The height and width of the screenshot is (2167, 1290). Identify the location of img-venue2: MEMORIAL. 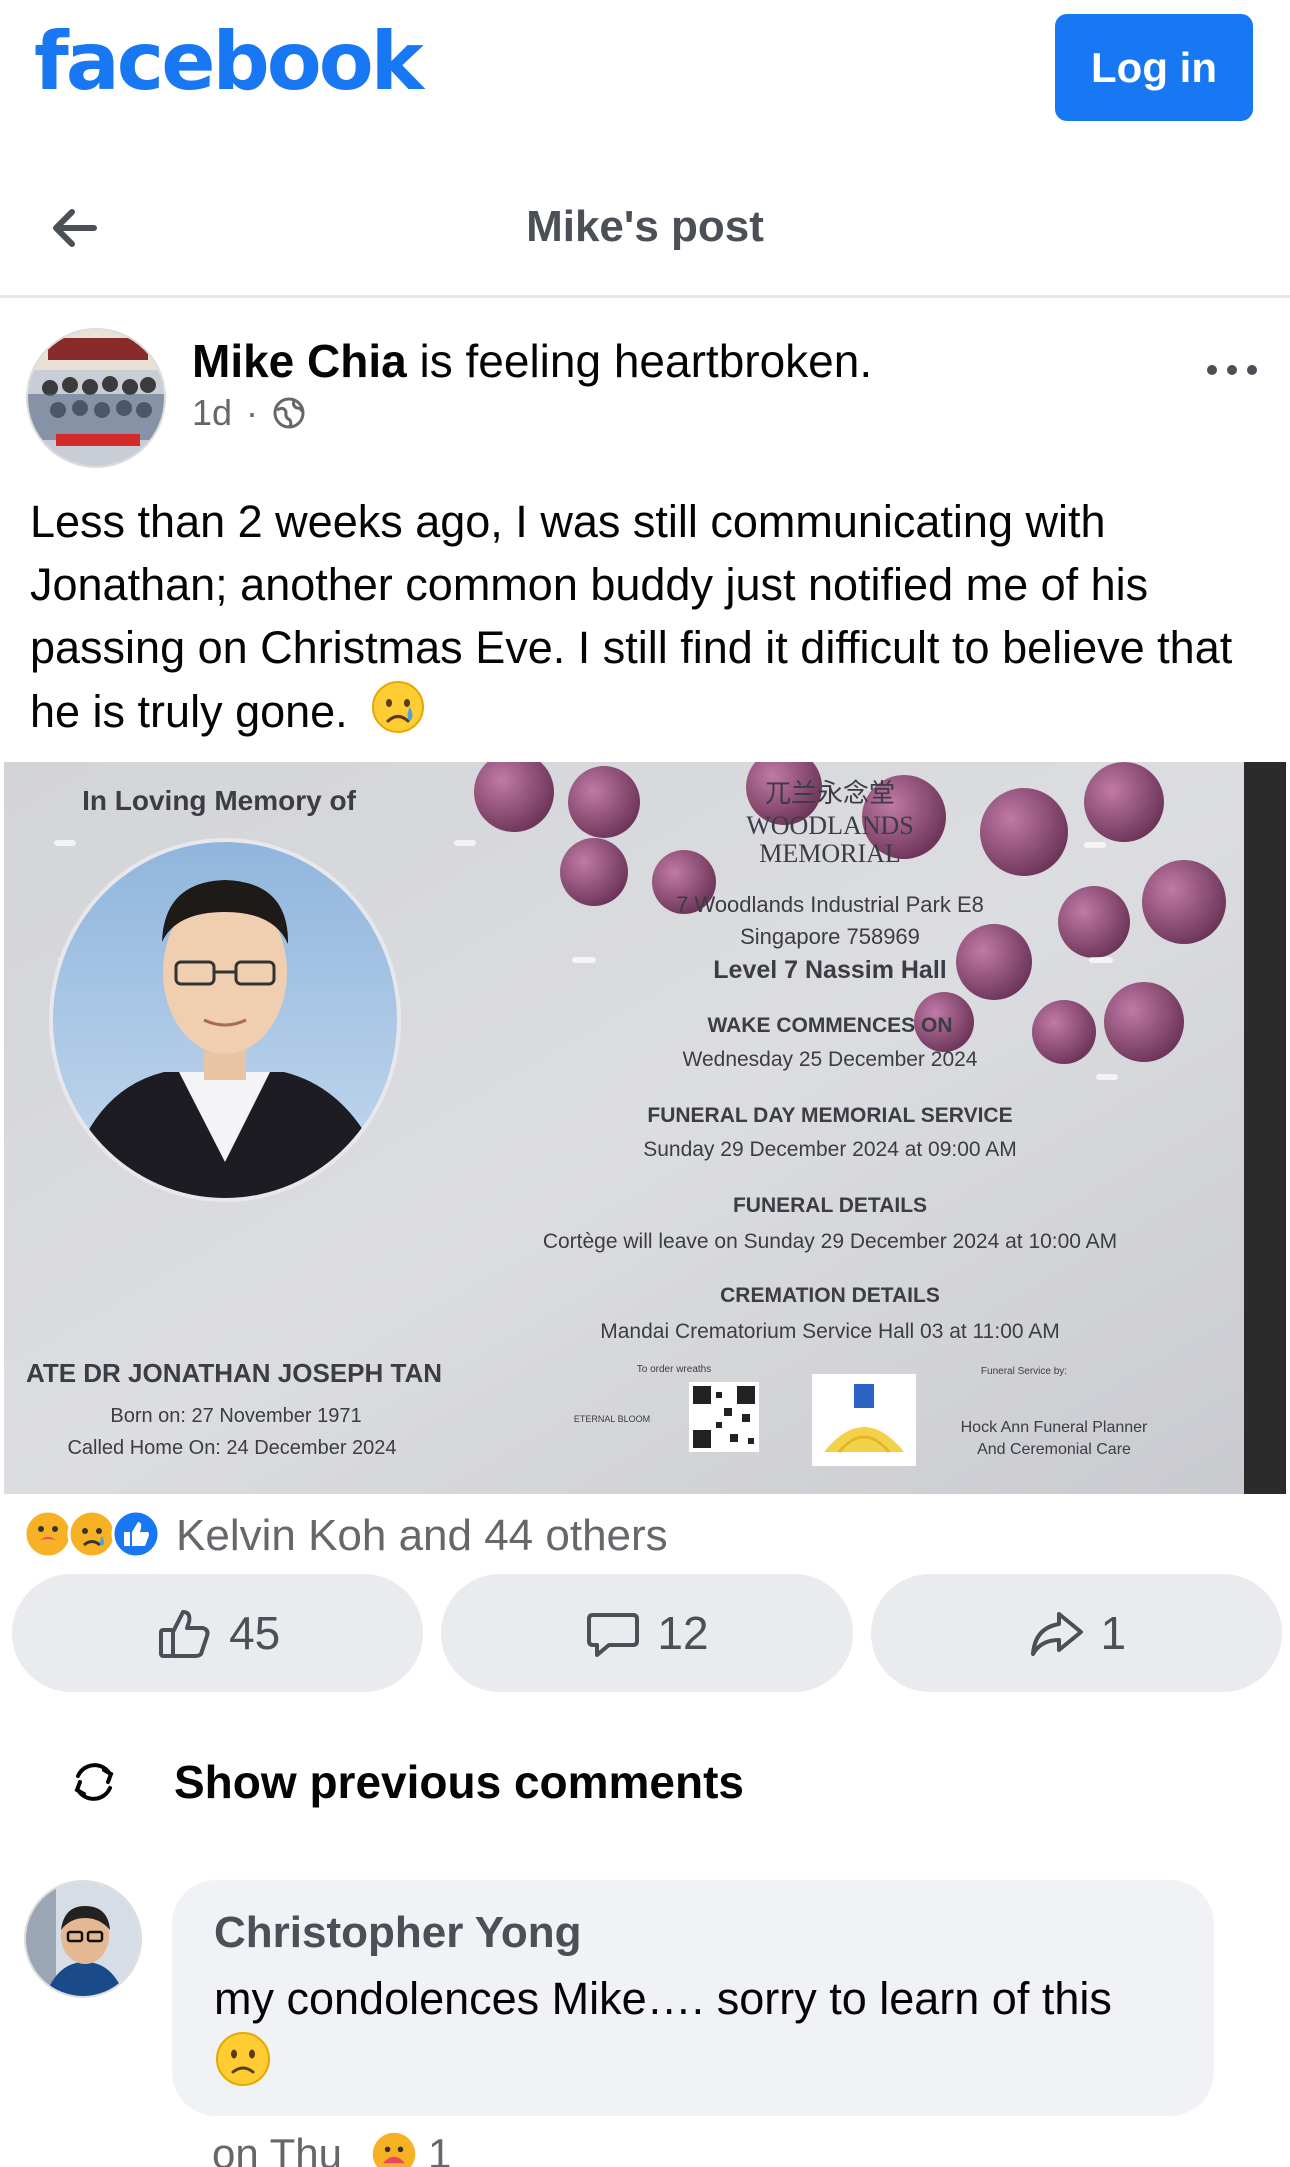
(830, 853).